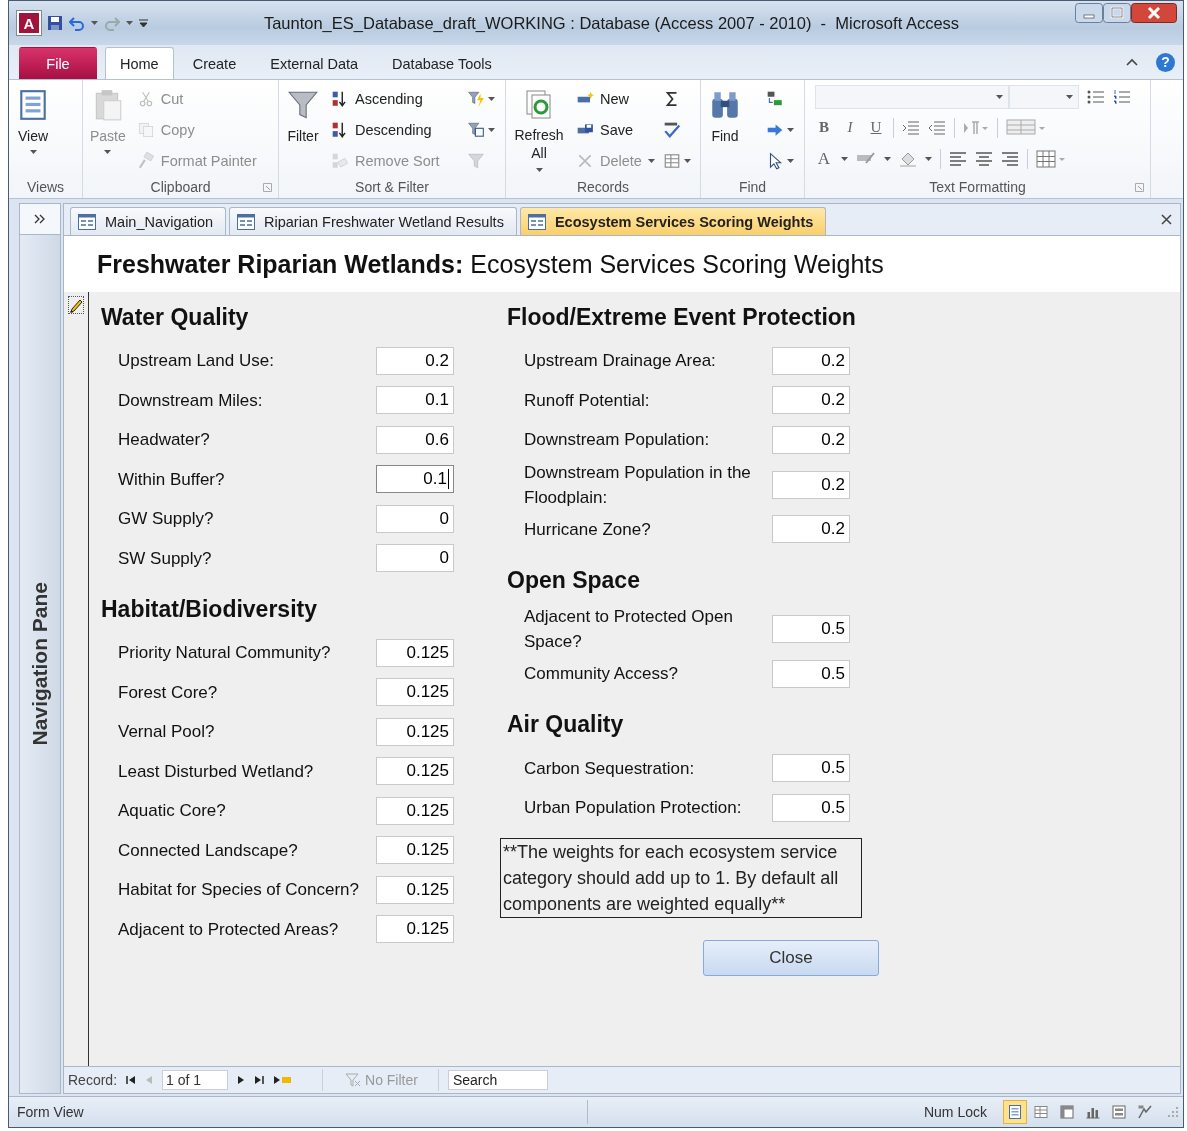 The image size is (1187, 1131). I want to click on value-field: 0.6, so click(415, 439).